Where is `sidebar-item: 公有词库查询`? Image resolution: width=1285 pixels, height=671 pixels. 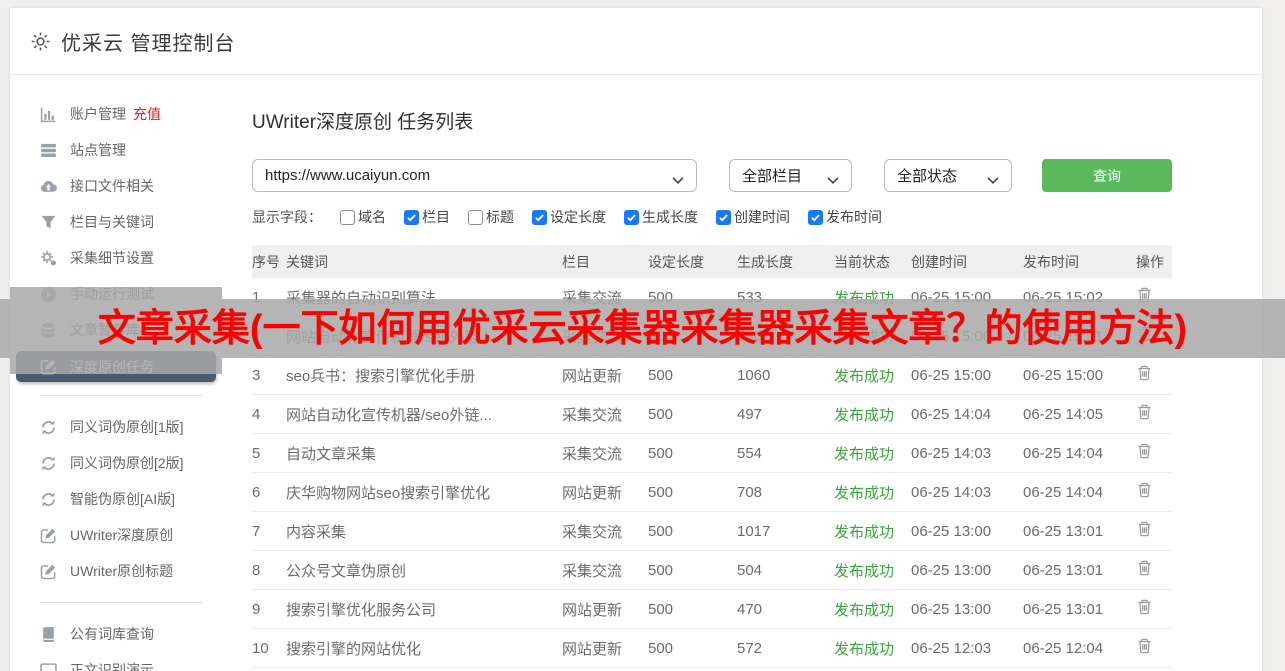
sidebar-item: 公有词库查询 is located at coordinates (116, 634).